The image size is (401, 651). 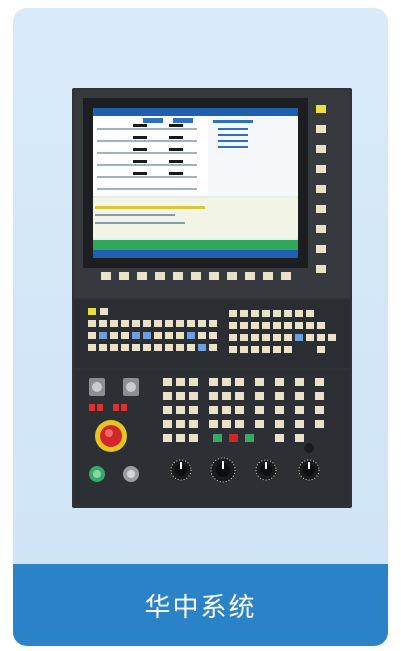 I want to click on axis-keys, so click(x=233, y=438).